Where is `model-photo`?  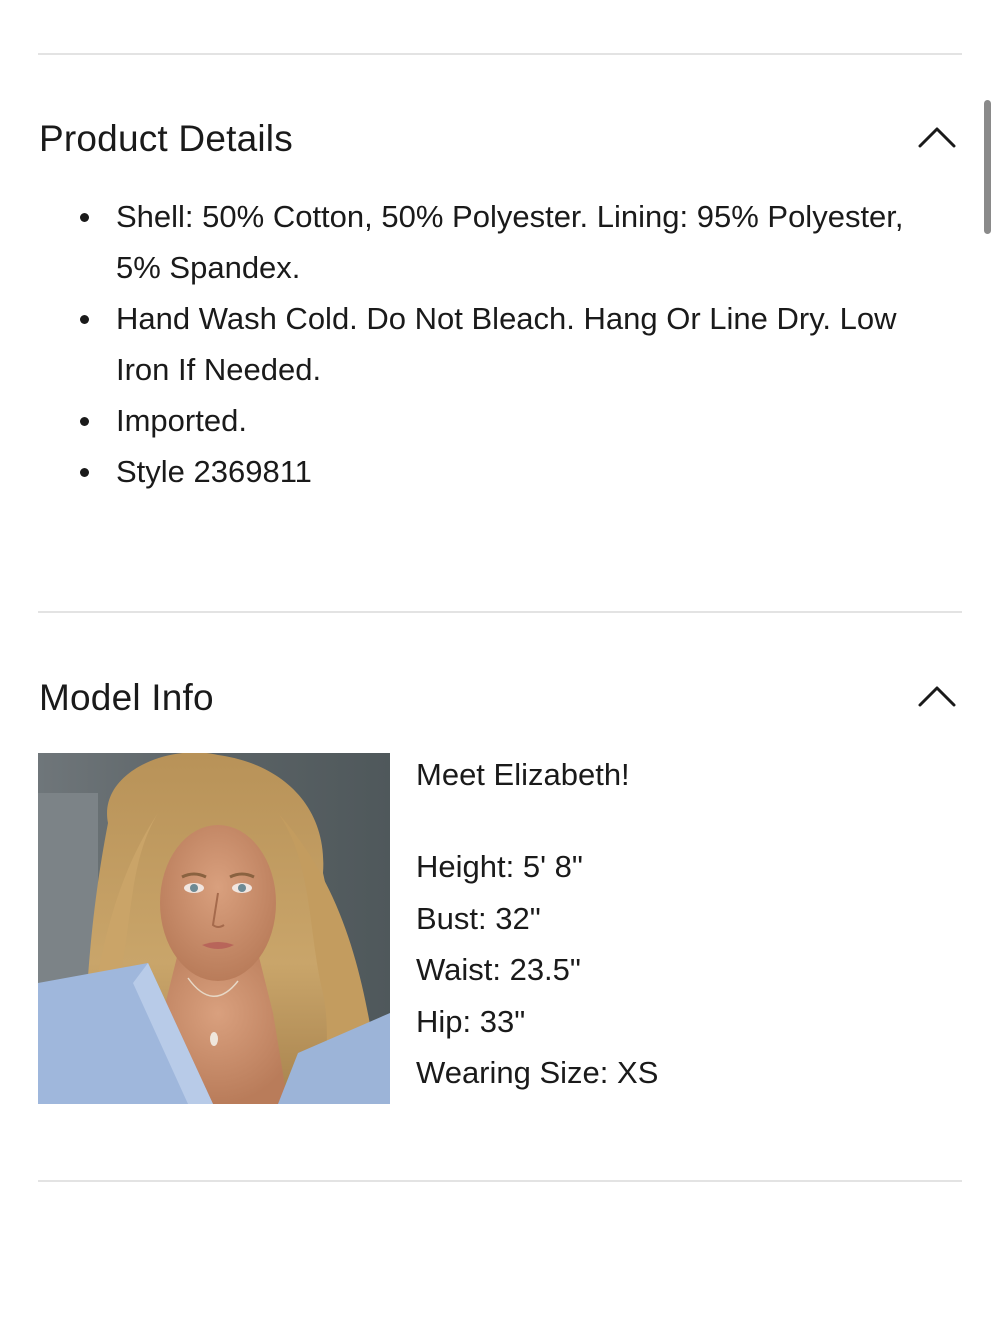
model-photo is located at coordinates (214, 928).